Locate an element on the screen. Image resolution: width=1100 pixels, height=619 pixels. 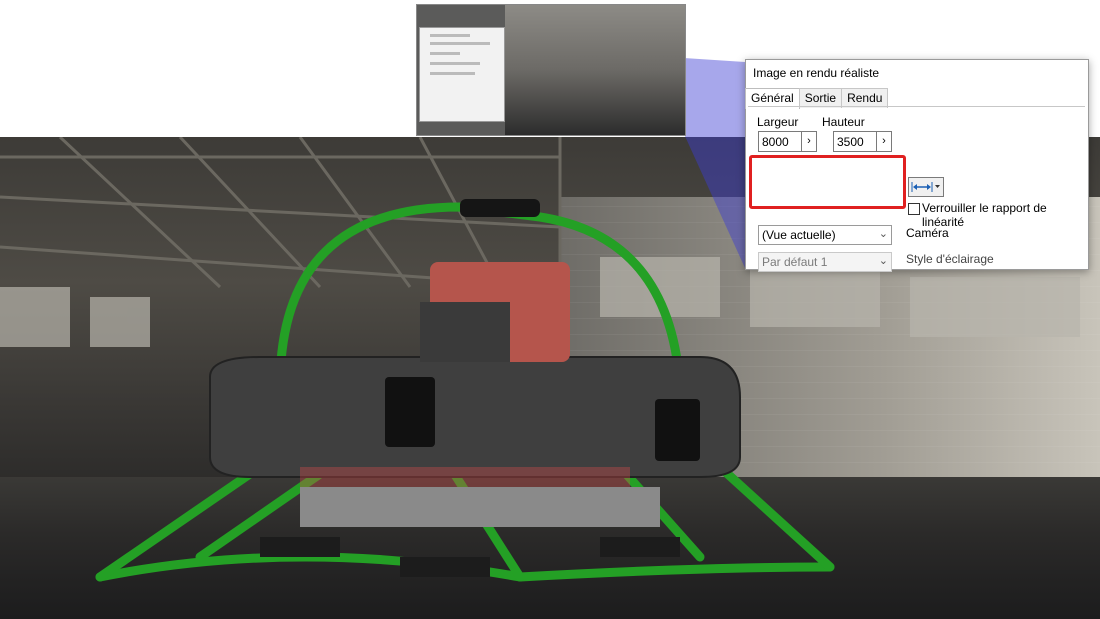
camera-value: (Vue actuelle) is located at coordinates (799, 235).